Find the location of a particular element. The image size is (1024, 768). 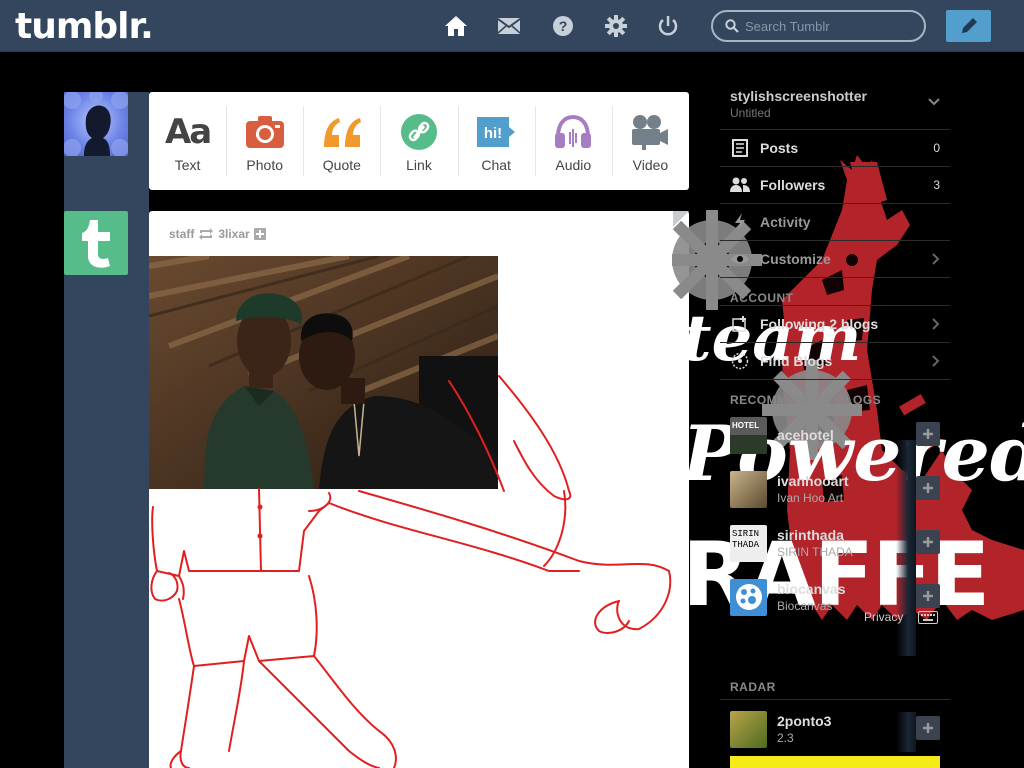

link-icon is located at coordinates (419, 132).